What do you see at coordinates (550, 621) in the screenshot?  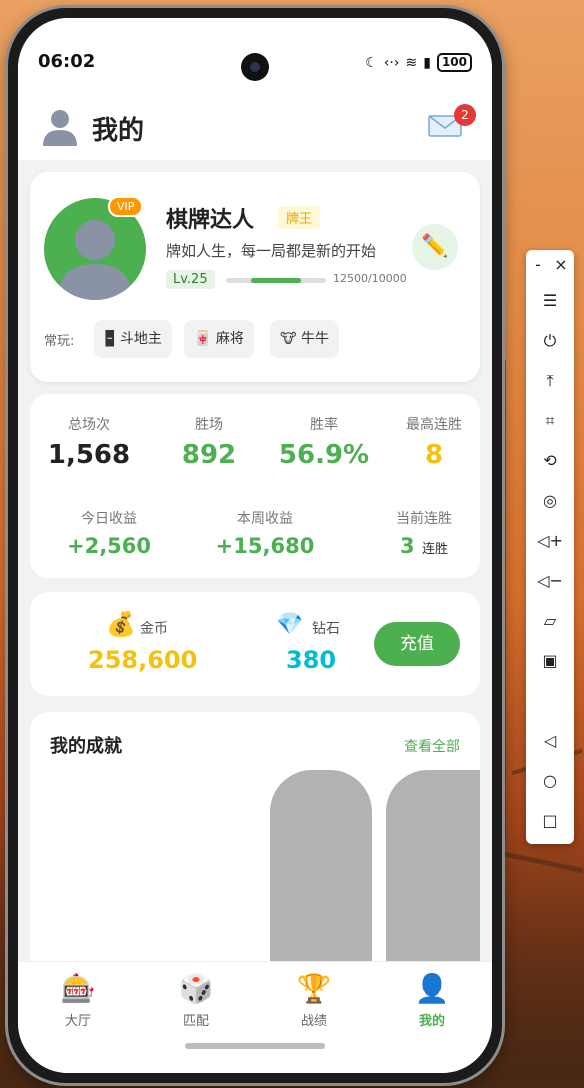 I see `shake-icon: ▱` at bounding box center [550, 621].